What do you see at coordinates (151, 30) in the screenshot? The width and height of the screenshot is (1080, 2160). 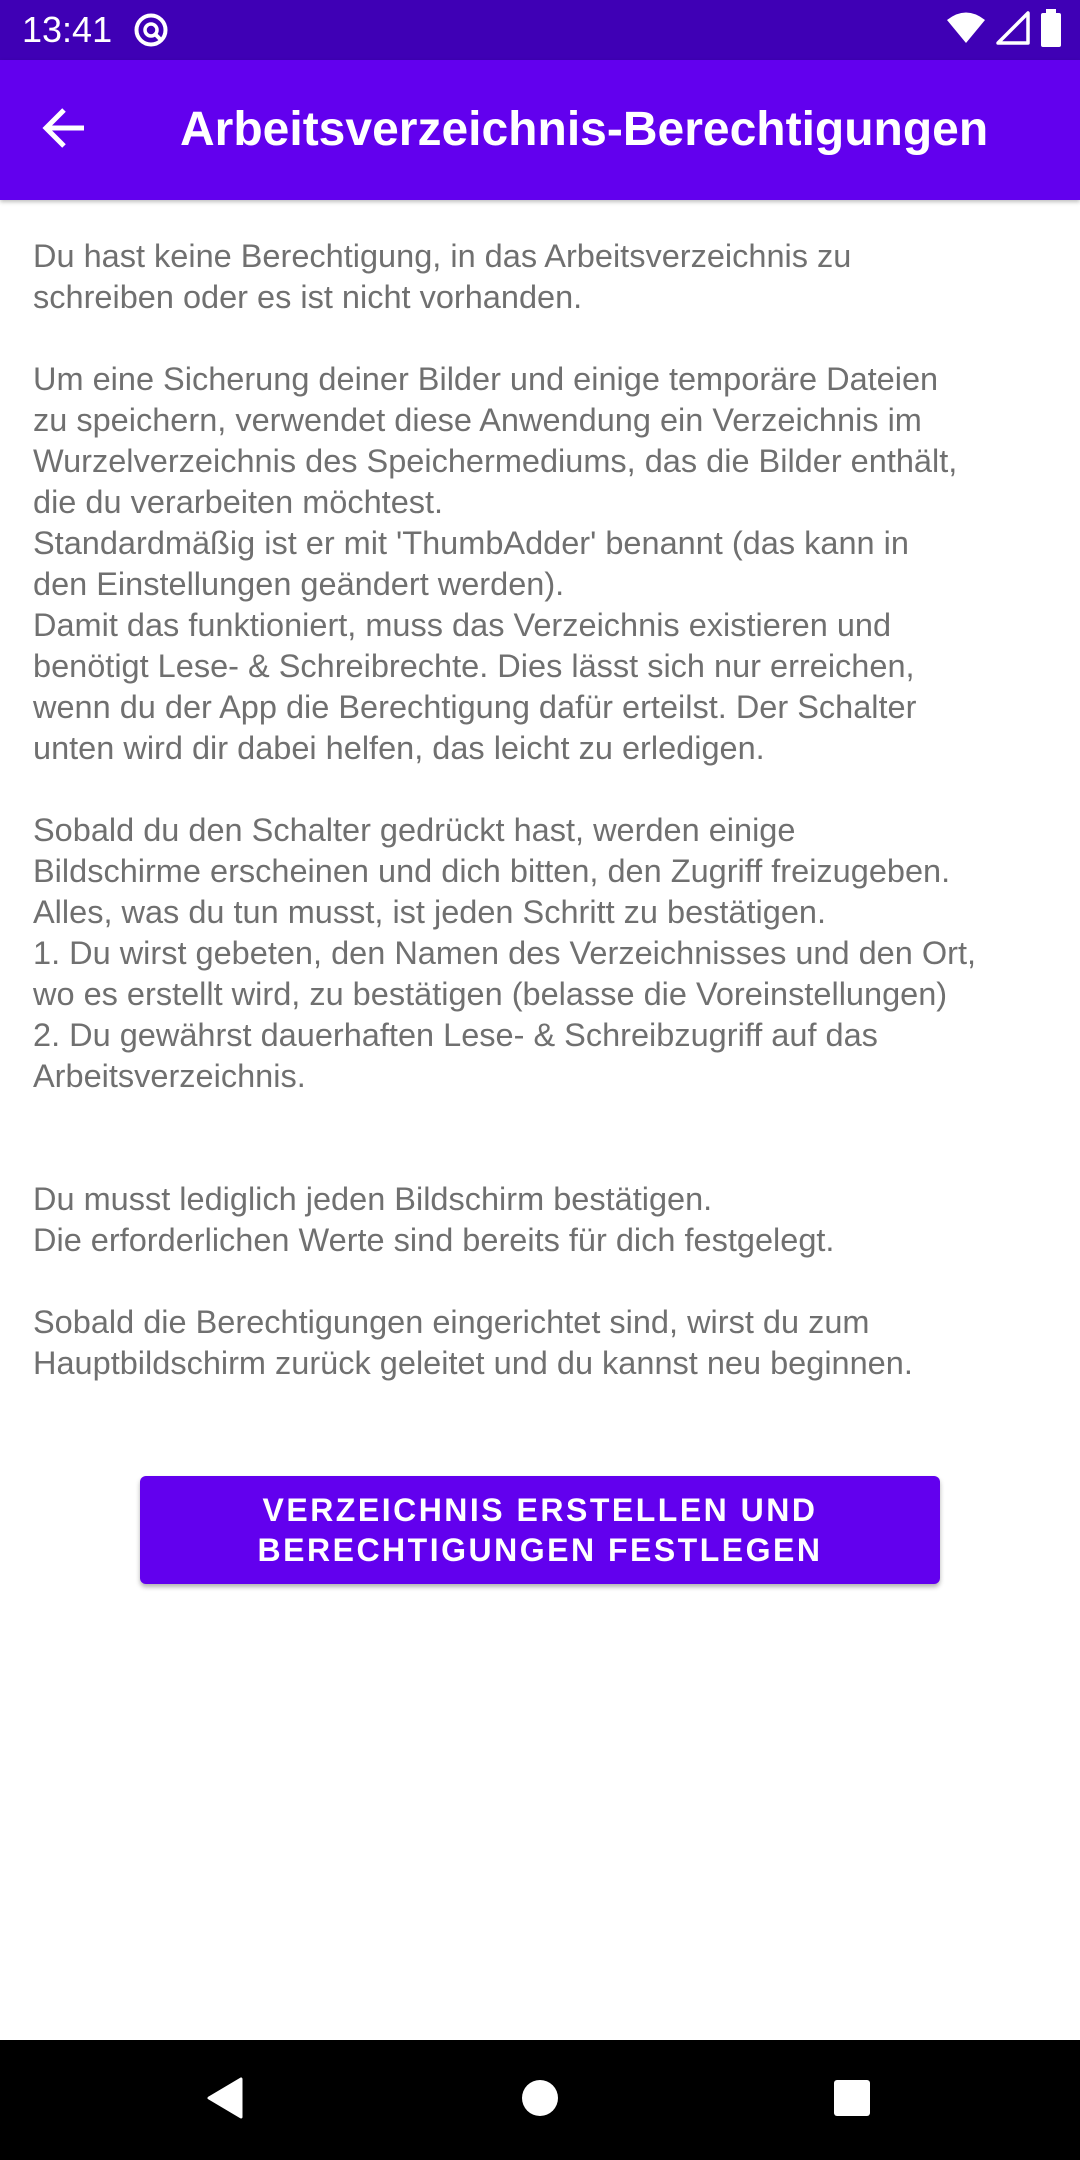 I see `app-notification-icon` at bounding box center [151, 30].